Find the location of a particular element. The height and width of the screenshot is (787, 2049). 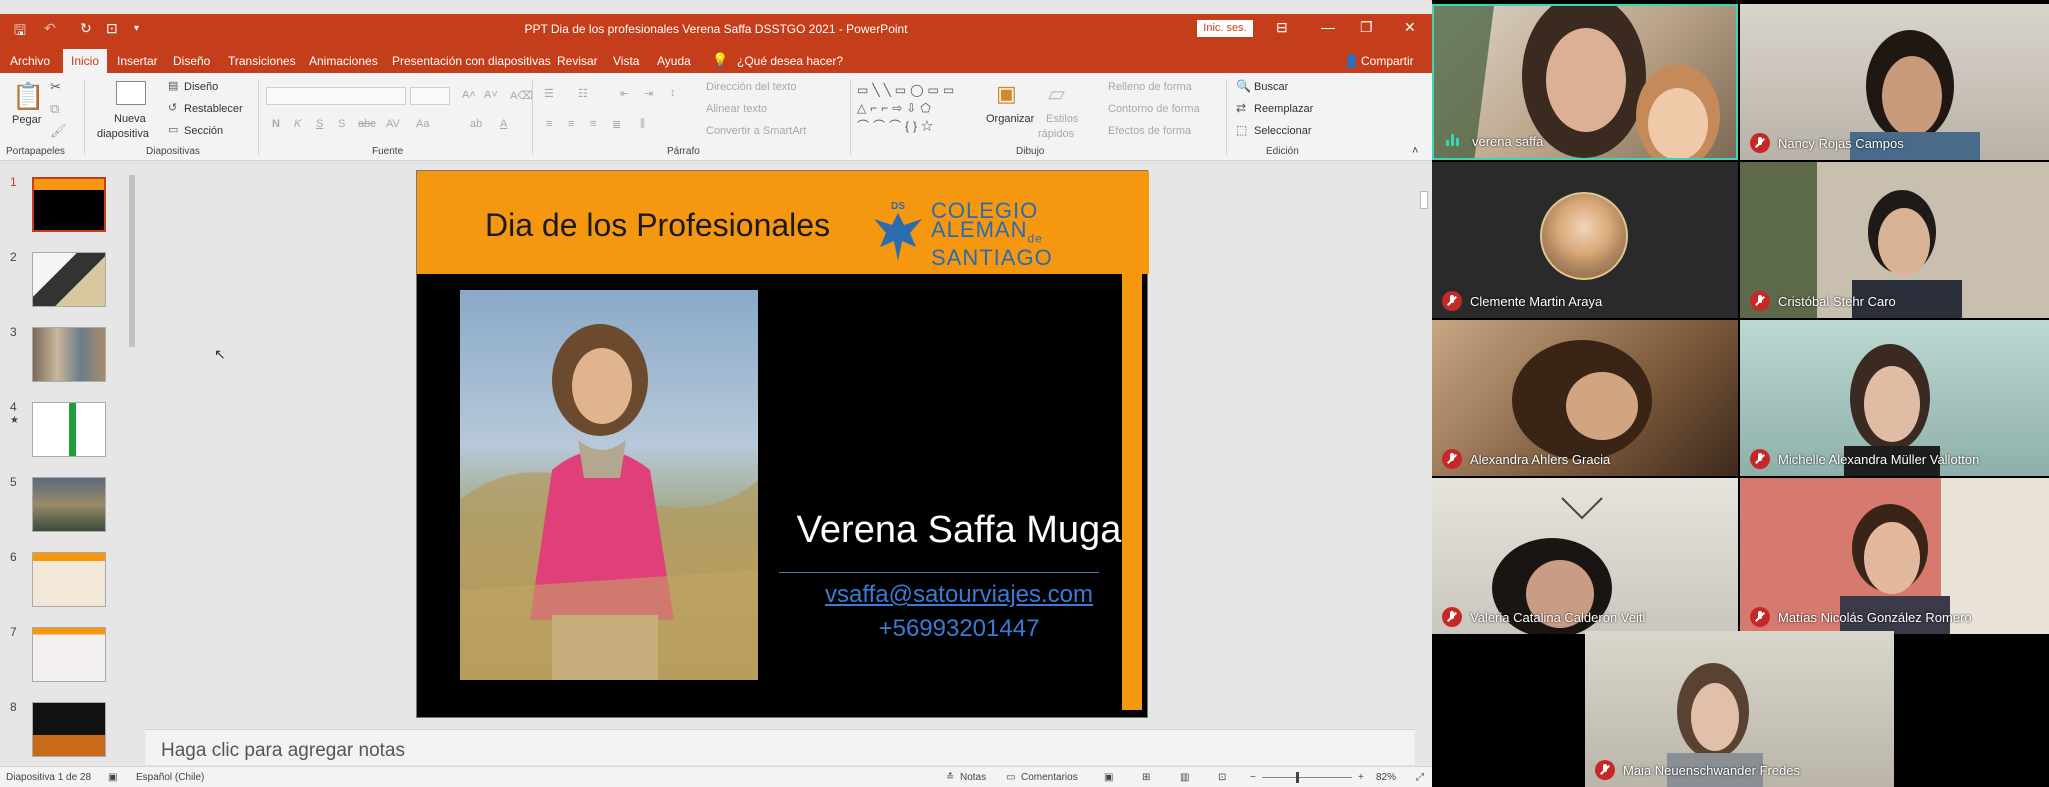

share-button: Compartir is located at coordinates (1387, 61).